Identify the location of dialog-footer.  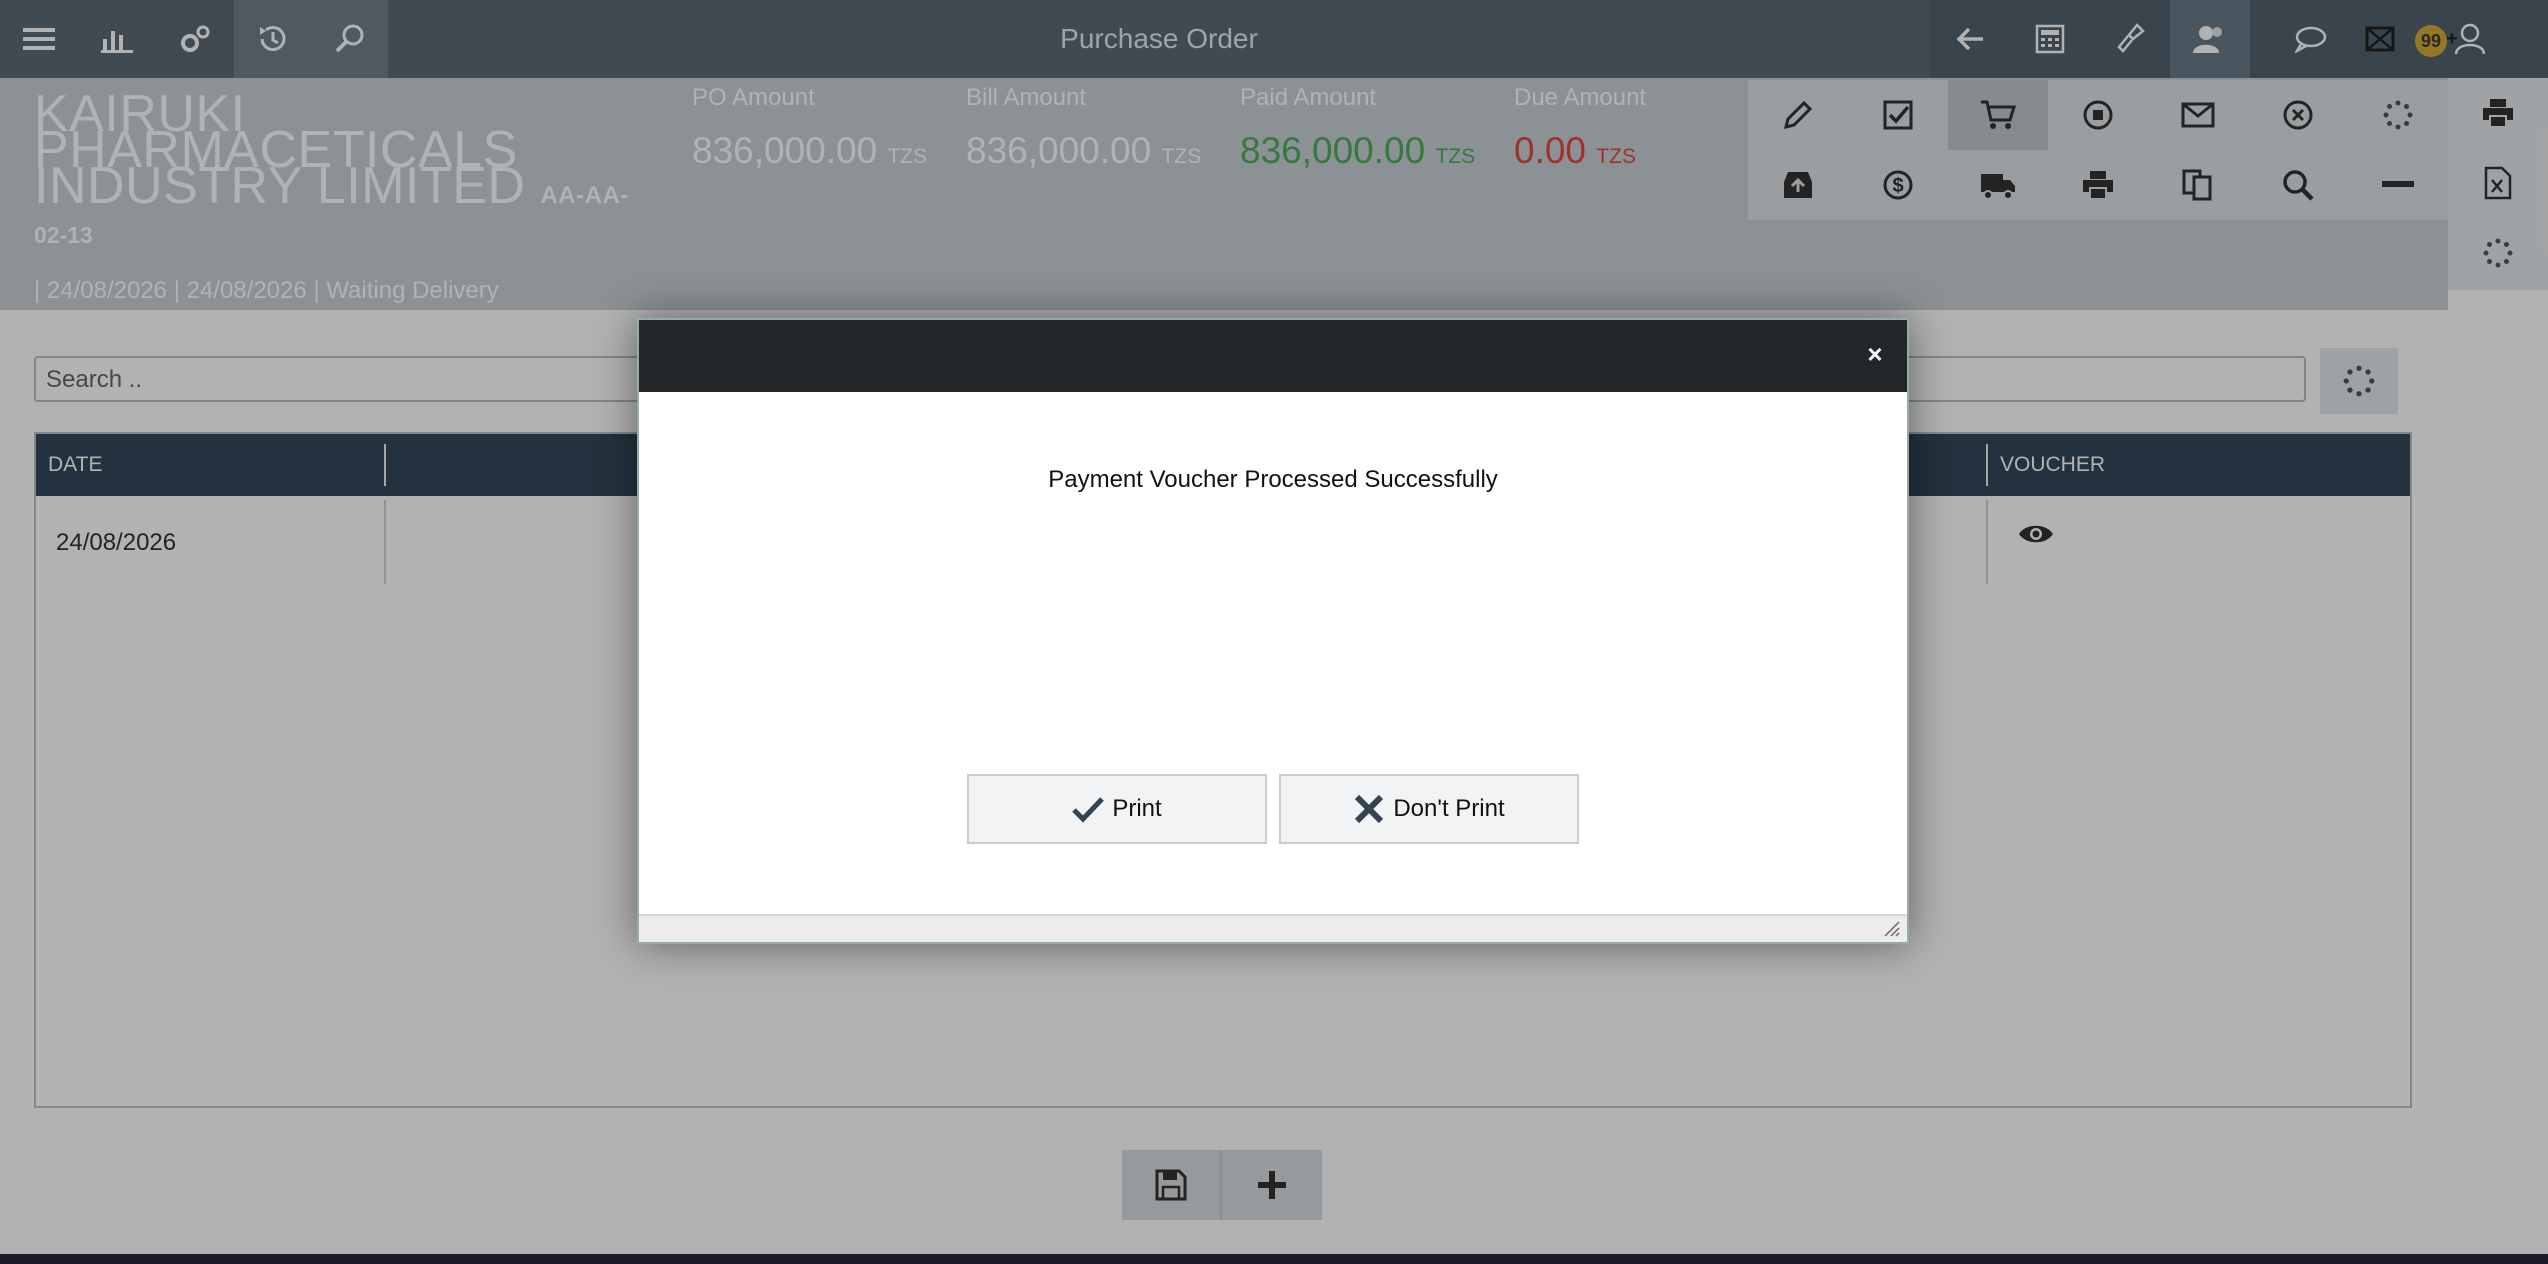
(1273, 928).